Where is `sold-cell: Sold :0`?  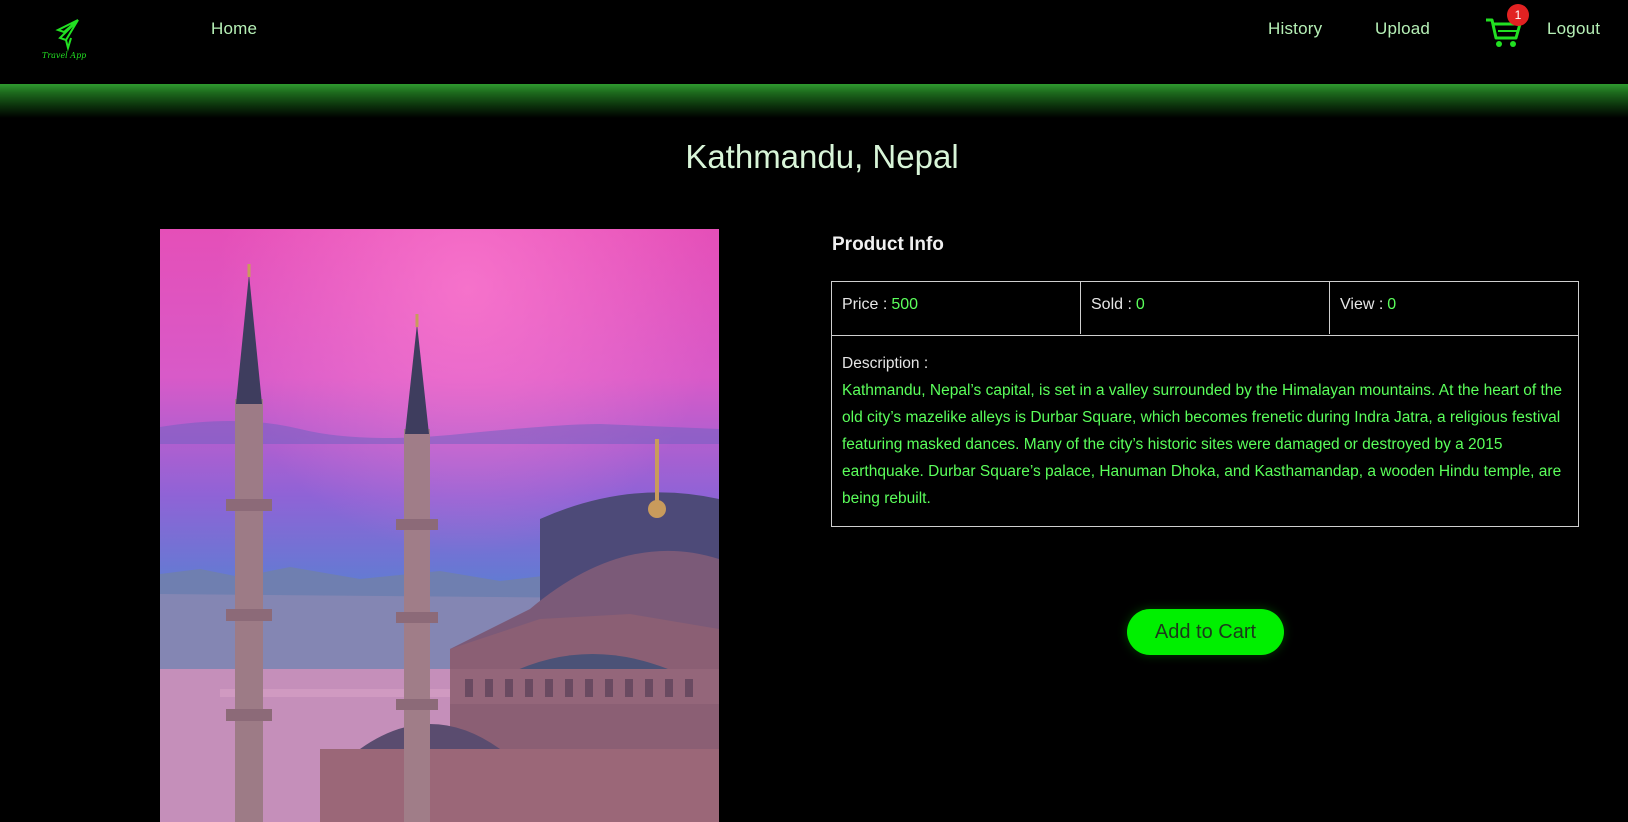 sold-cell: Sold :0 is located at coordinates (1204, 308).